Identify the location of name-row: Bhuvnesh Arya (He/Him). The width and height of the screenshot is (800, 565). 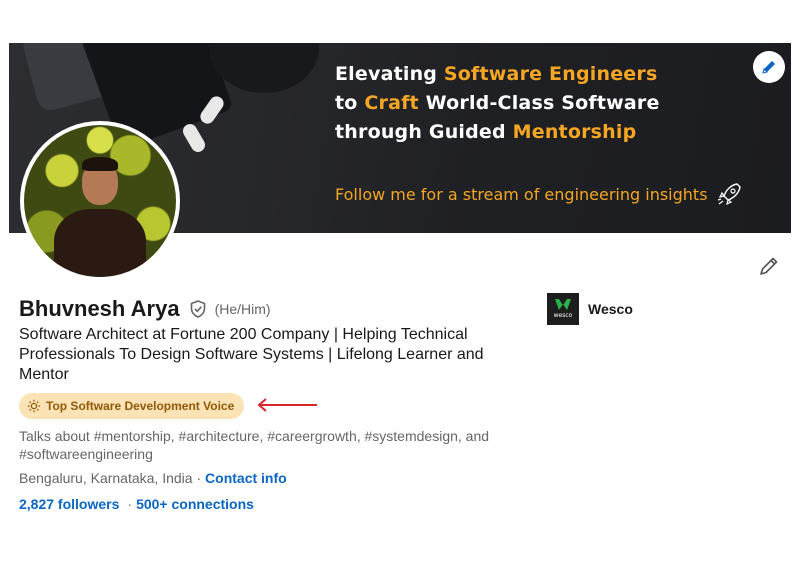
(145, 309).